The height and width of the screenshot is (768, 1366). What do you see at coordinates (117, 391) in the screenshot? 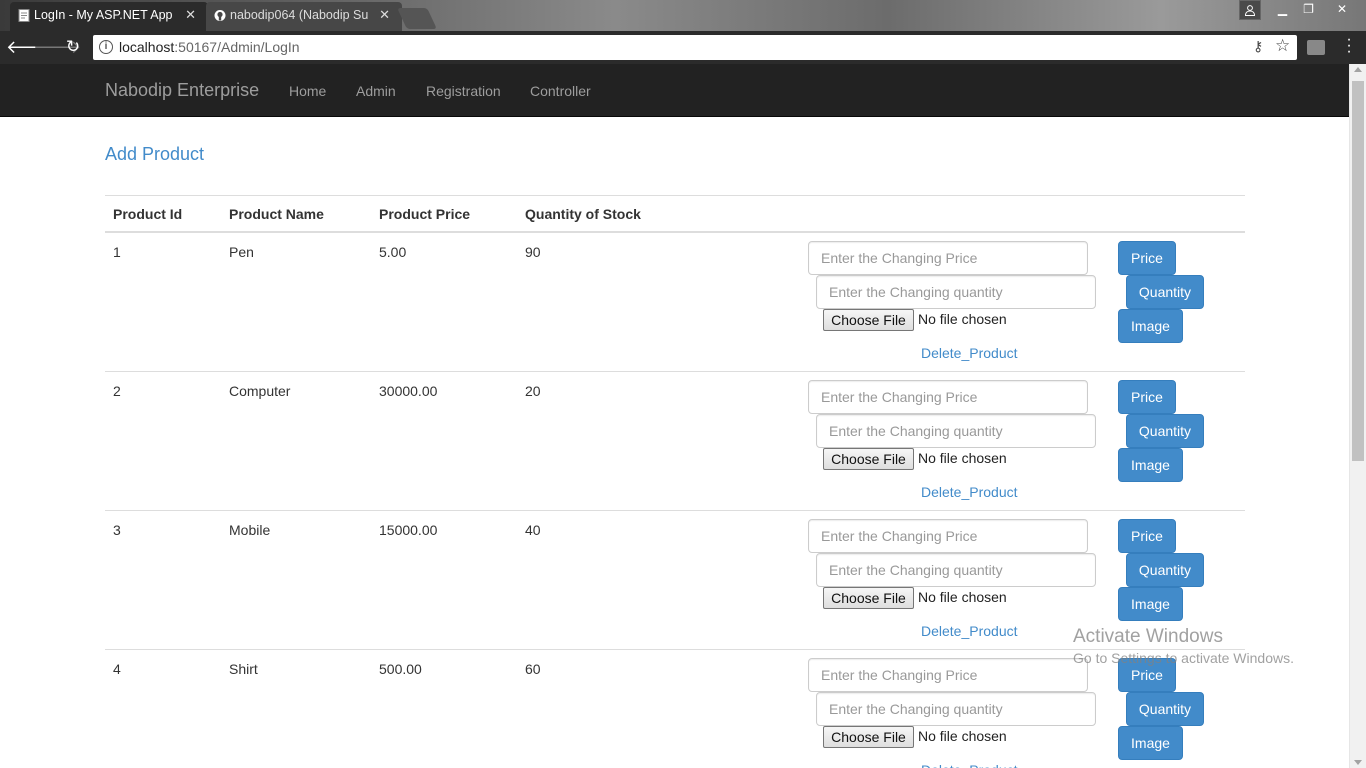
I see `cell-product-id: 2` at bounding box center [117, 391].